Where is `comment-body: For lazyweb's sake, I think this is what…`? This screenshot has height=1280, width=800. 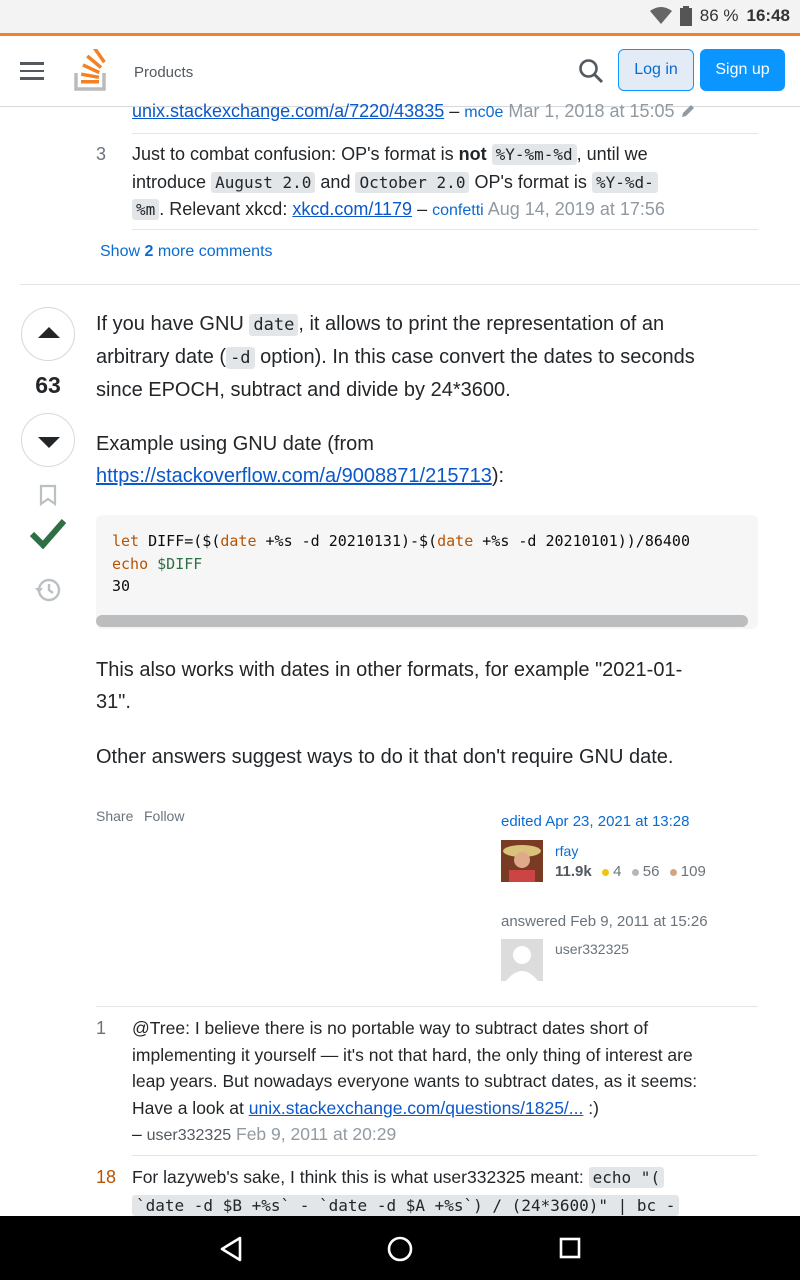
comment-body: For lazyweb's sake, I think this is what… is located at coordinates (447, 1191).